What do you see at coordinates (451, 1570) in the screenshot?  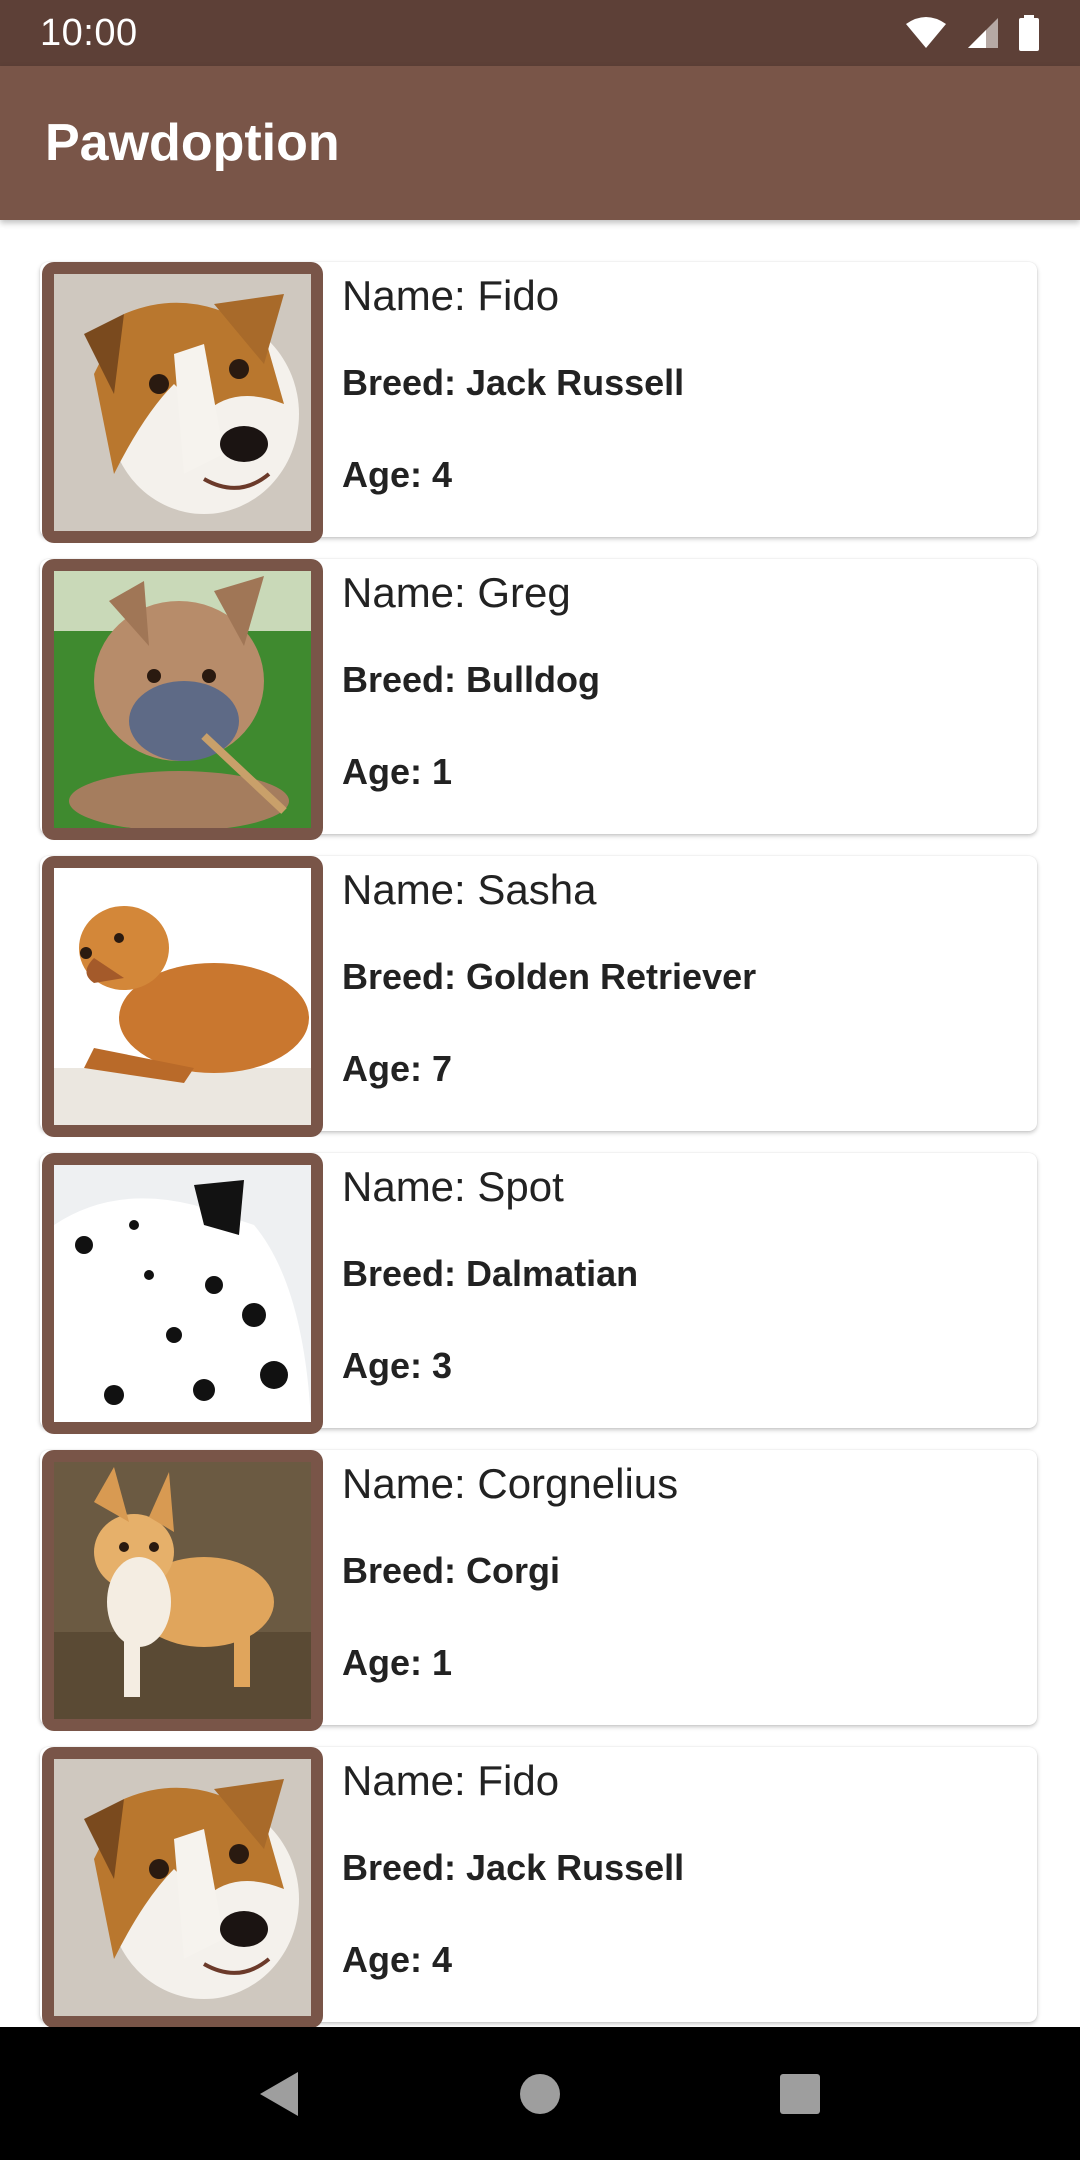 I see `dog-breed: Breed: Corgi` at bounding box center [451, 1570].